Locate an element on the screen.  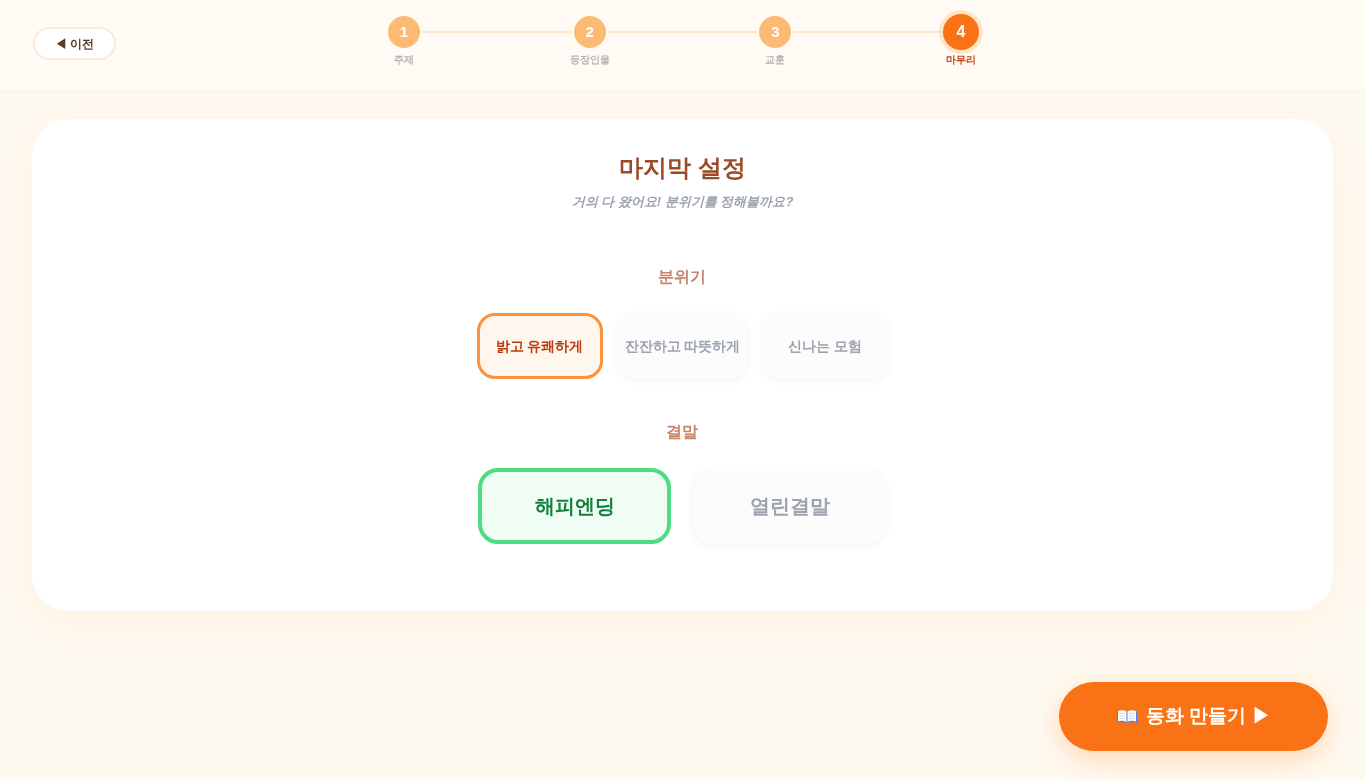
ending-option: 해피엔딩 is located at coordinates (575, 506).